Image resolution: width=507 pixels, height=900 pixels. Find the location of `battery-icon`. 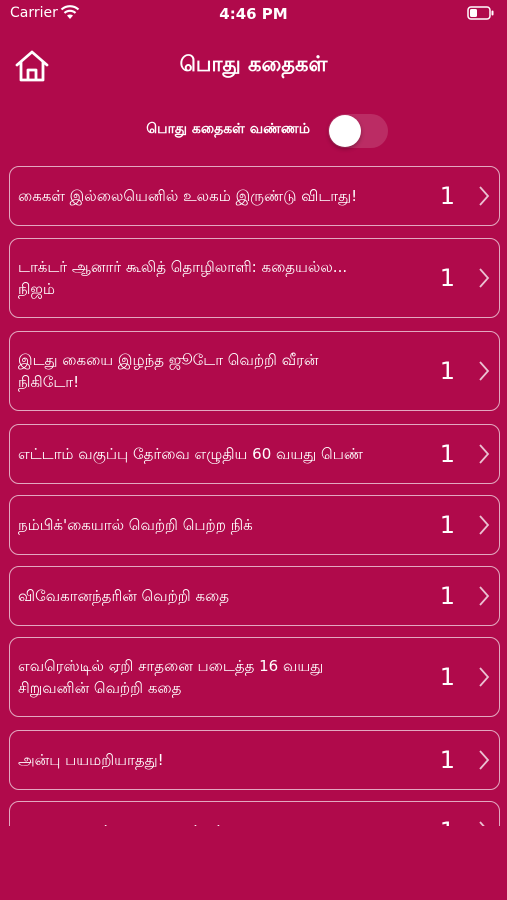

battery-icon is located at coordinates (480, 13).